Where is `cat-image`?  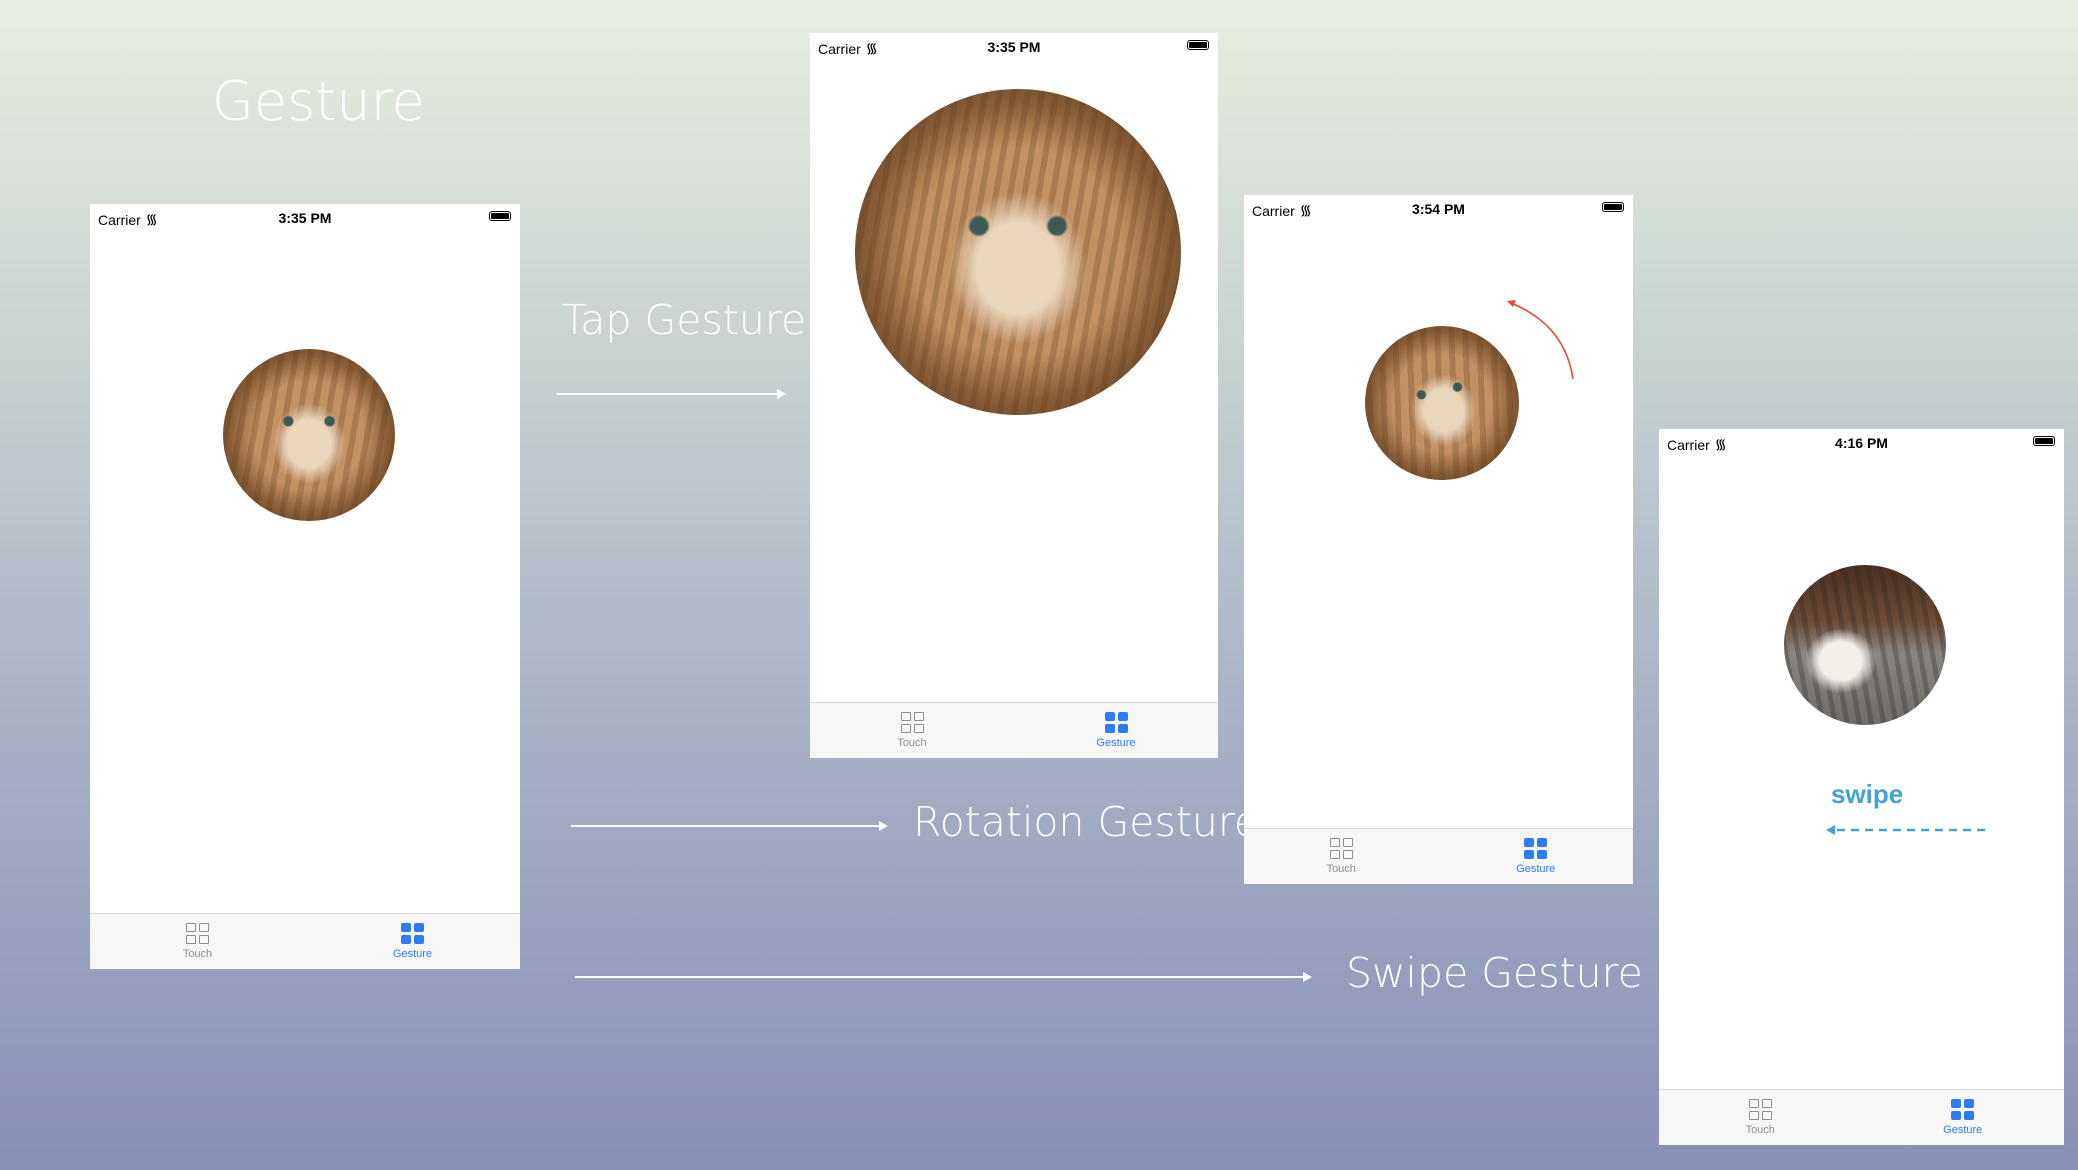
cat-image is located at coordinates (309, 435).